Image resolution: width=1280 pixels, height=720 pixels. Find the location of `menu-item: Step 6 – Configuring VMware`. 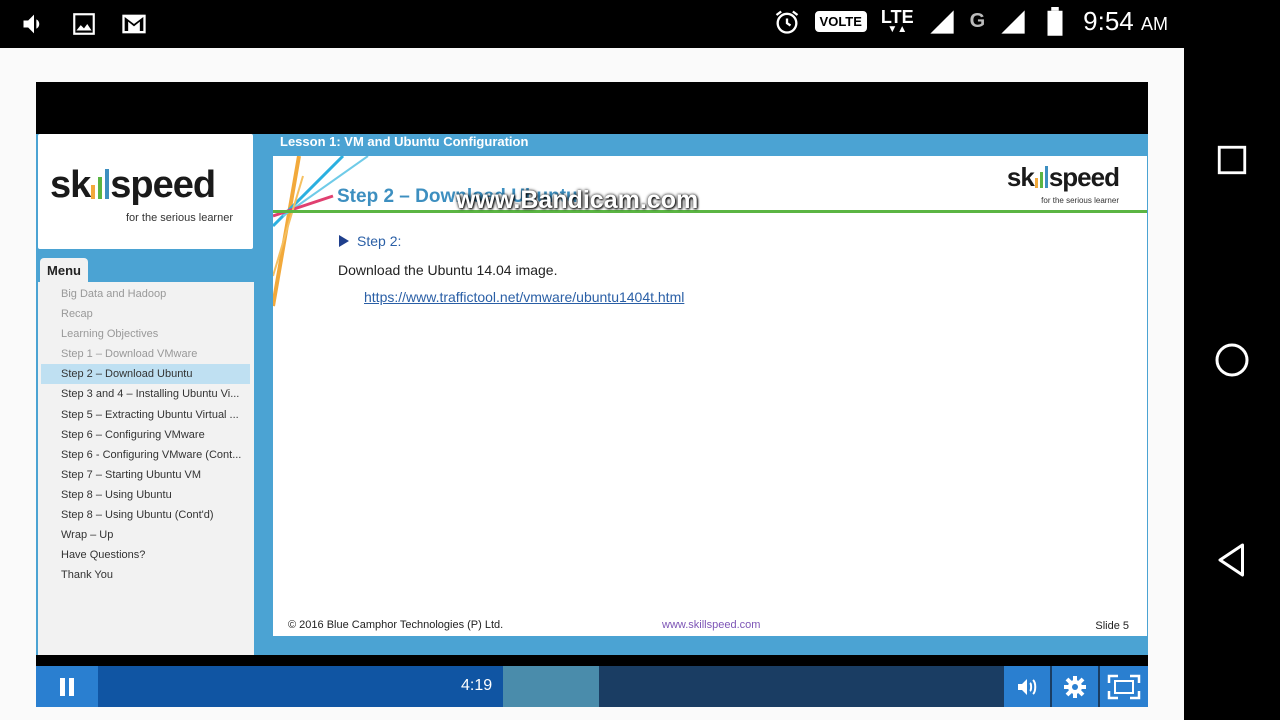

menu-item: Step 6 – Configuring VMware is located at coordinates (144, 435).